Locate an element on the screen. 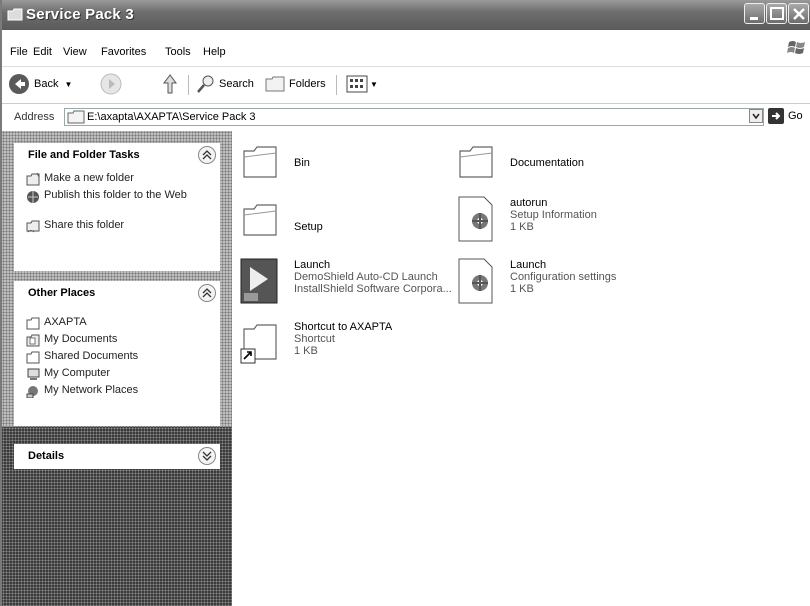  menu-edit: Edit is located at coordinates (42, 52).